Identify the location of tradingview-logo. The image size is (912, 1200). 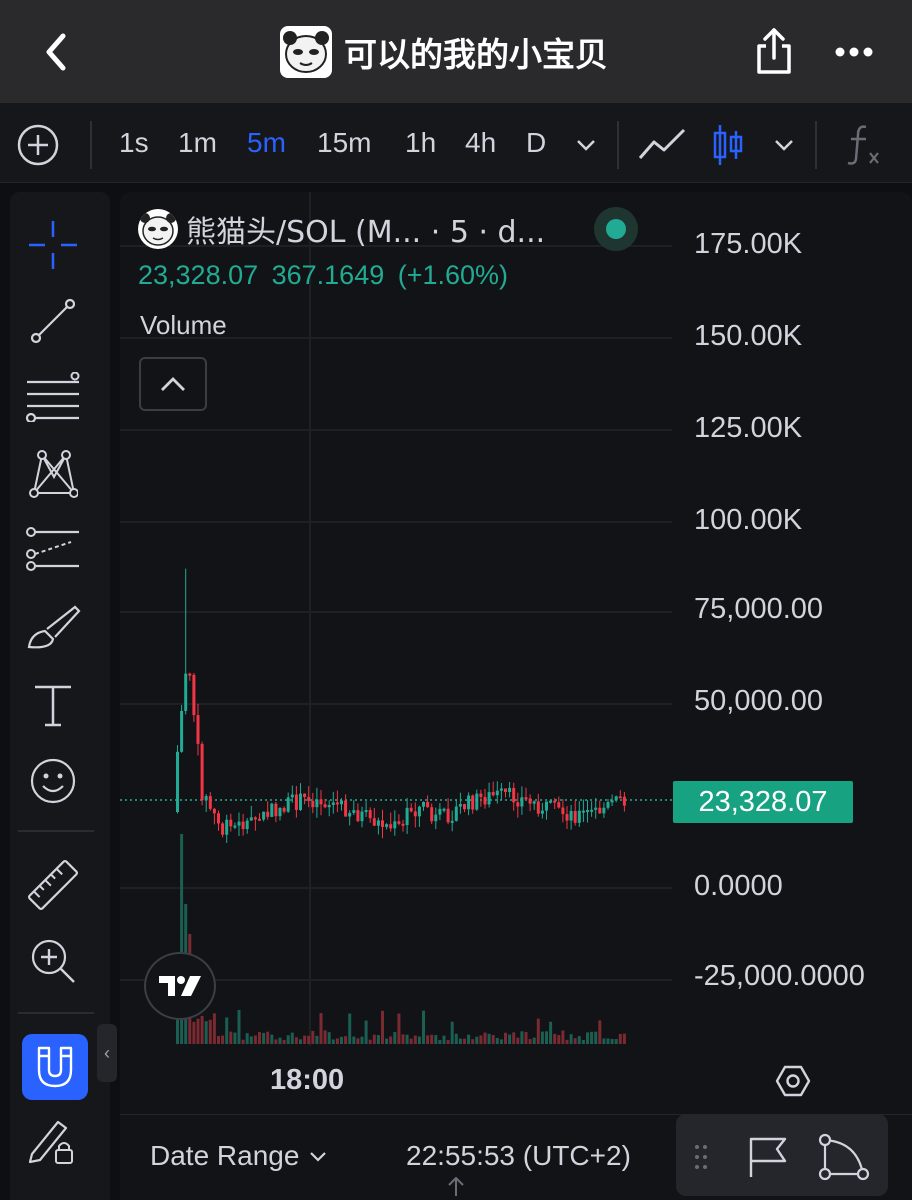
(180, 986).